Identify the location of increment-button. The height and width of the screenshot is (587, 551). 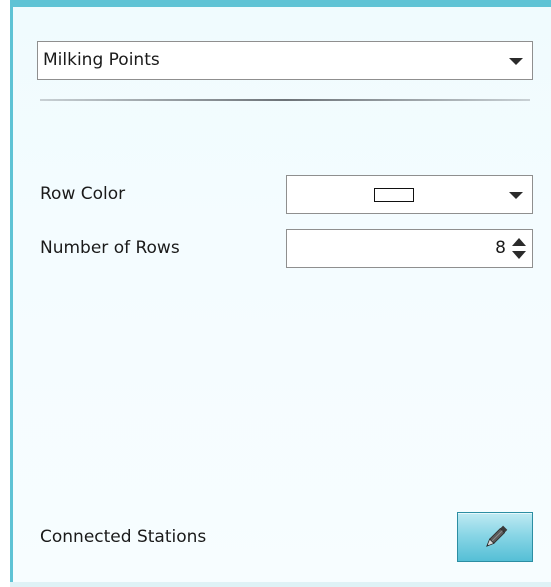
(519, 242).